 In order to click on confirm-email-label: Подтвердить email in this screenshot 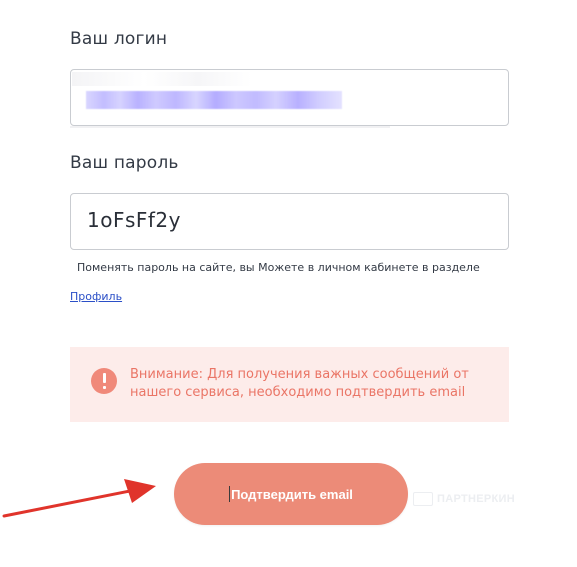, I will do `click(292, 494)`.